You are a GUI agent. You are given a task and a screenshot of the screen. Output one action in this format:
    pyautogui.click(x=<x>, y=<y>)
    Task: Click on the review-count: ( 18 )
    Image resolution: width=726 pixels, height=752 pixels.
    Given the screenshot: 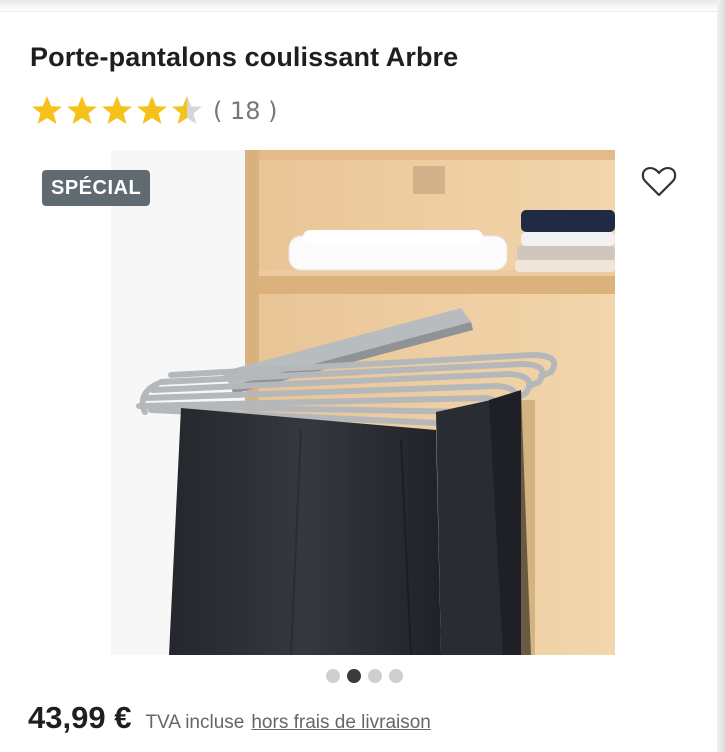 What is the action you would take?
    pyautogui.click(x=245, y=111)
    